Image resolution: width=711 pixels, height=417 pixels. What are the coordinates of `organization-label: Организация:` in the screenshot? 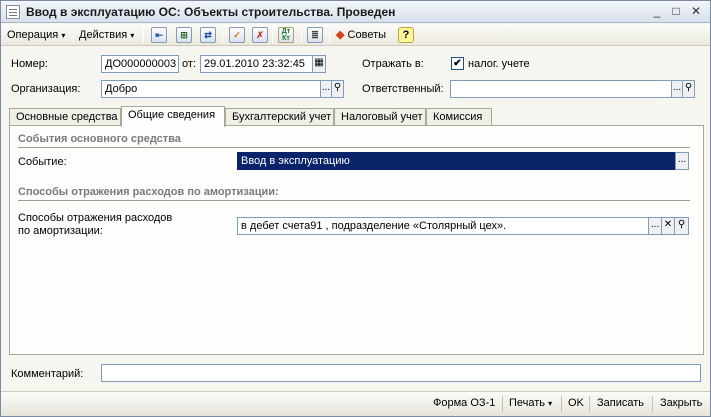 It's located at (46, 89).